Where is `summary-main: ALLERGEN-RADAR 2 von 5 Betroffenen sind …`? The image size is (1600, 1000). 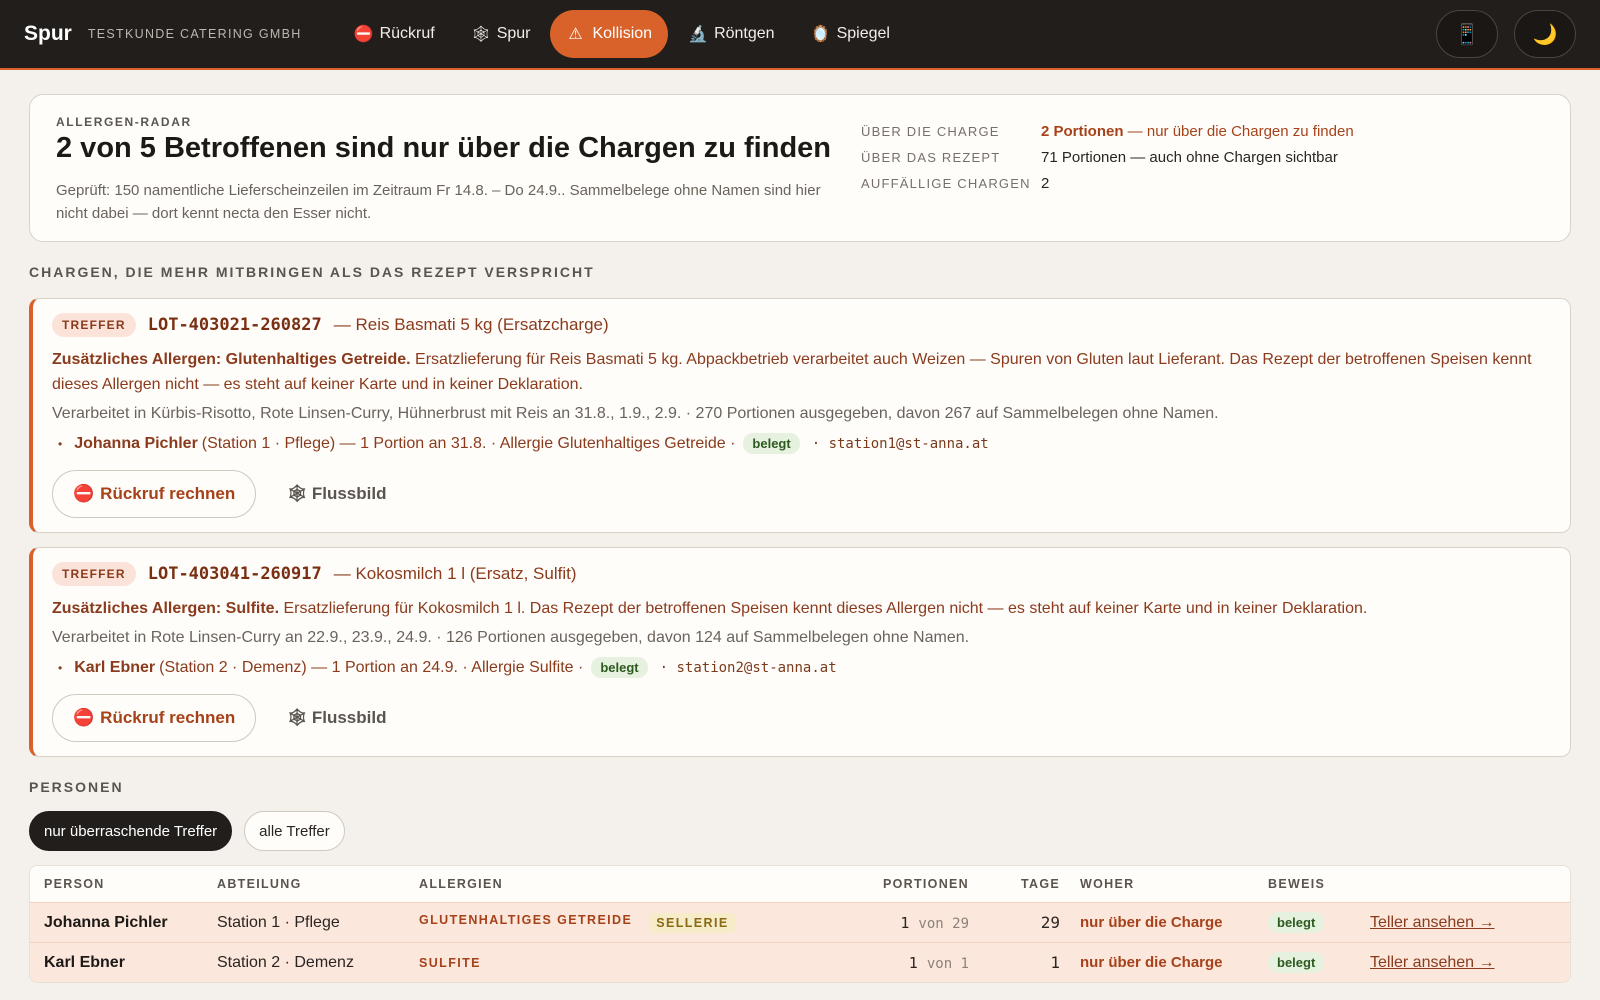 summary-main: ALLERGEN-RADAR 2 von 5 Betroffenen sind … is located at coordinates (443, 168).